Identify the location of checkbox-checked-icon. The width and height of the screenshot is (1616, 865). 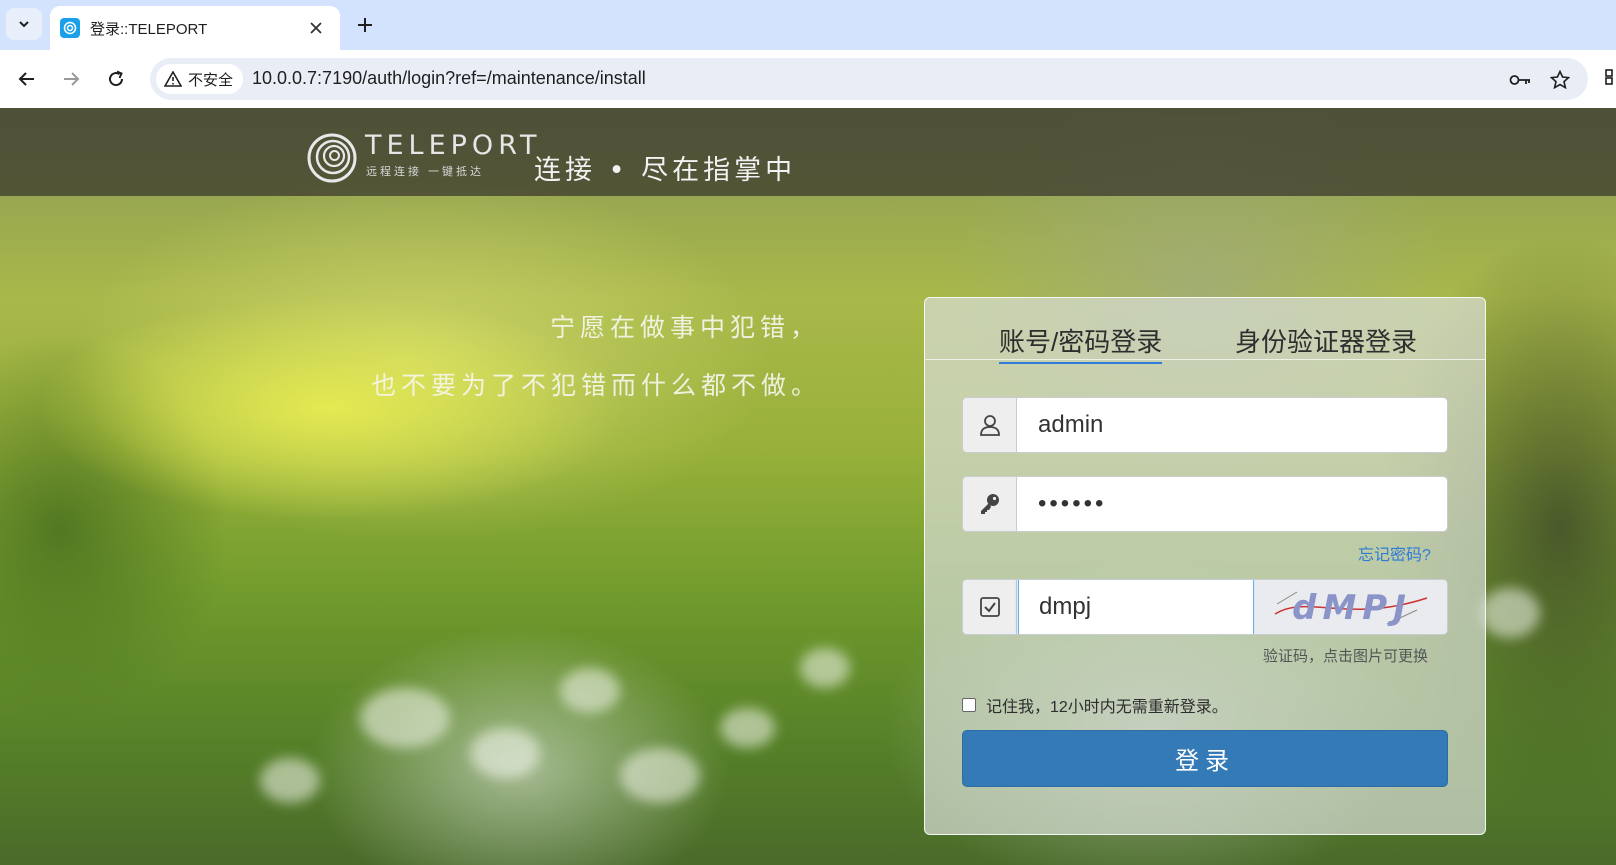
(989, 607).